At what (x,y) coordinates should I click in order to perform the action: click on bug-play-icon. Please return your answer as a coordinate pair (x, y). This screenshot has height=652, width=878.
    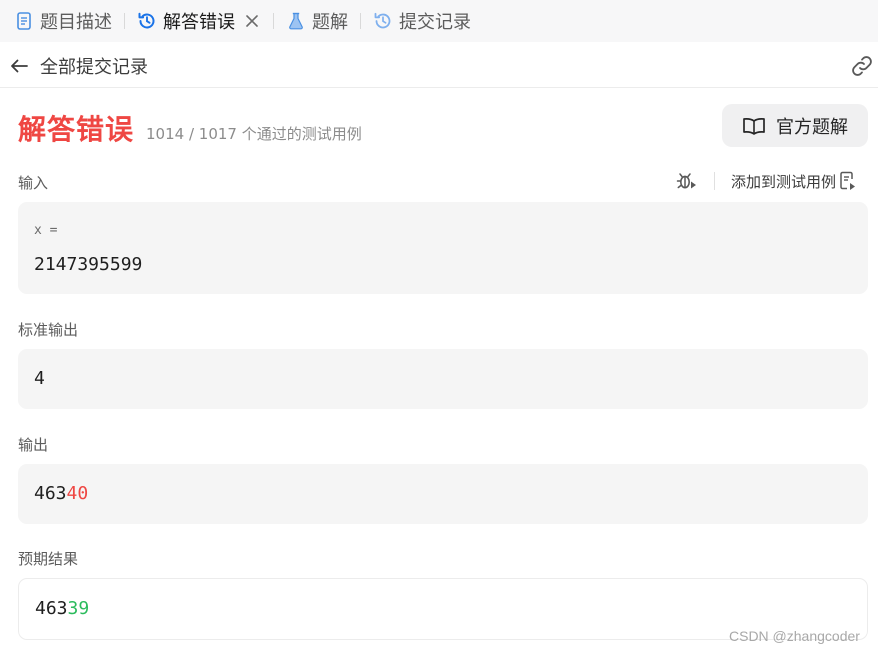
    Looking at the image, I should click on (687, 181).